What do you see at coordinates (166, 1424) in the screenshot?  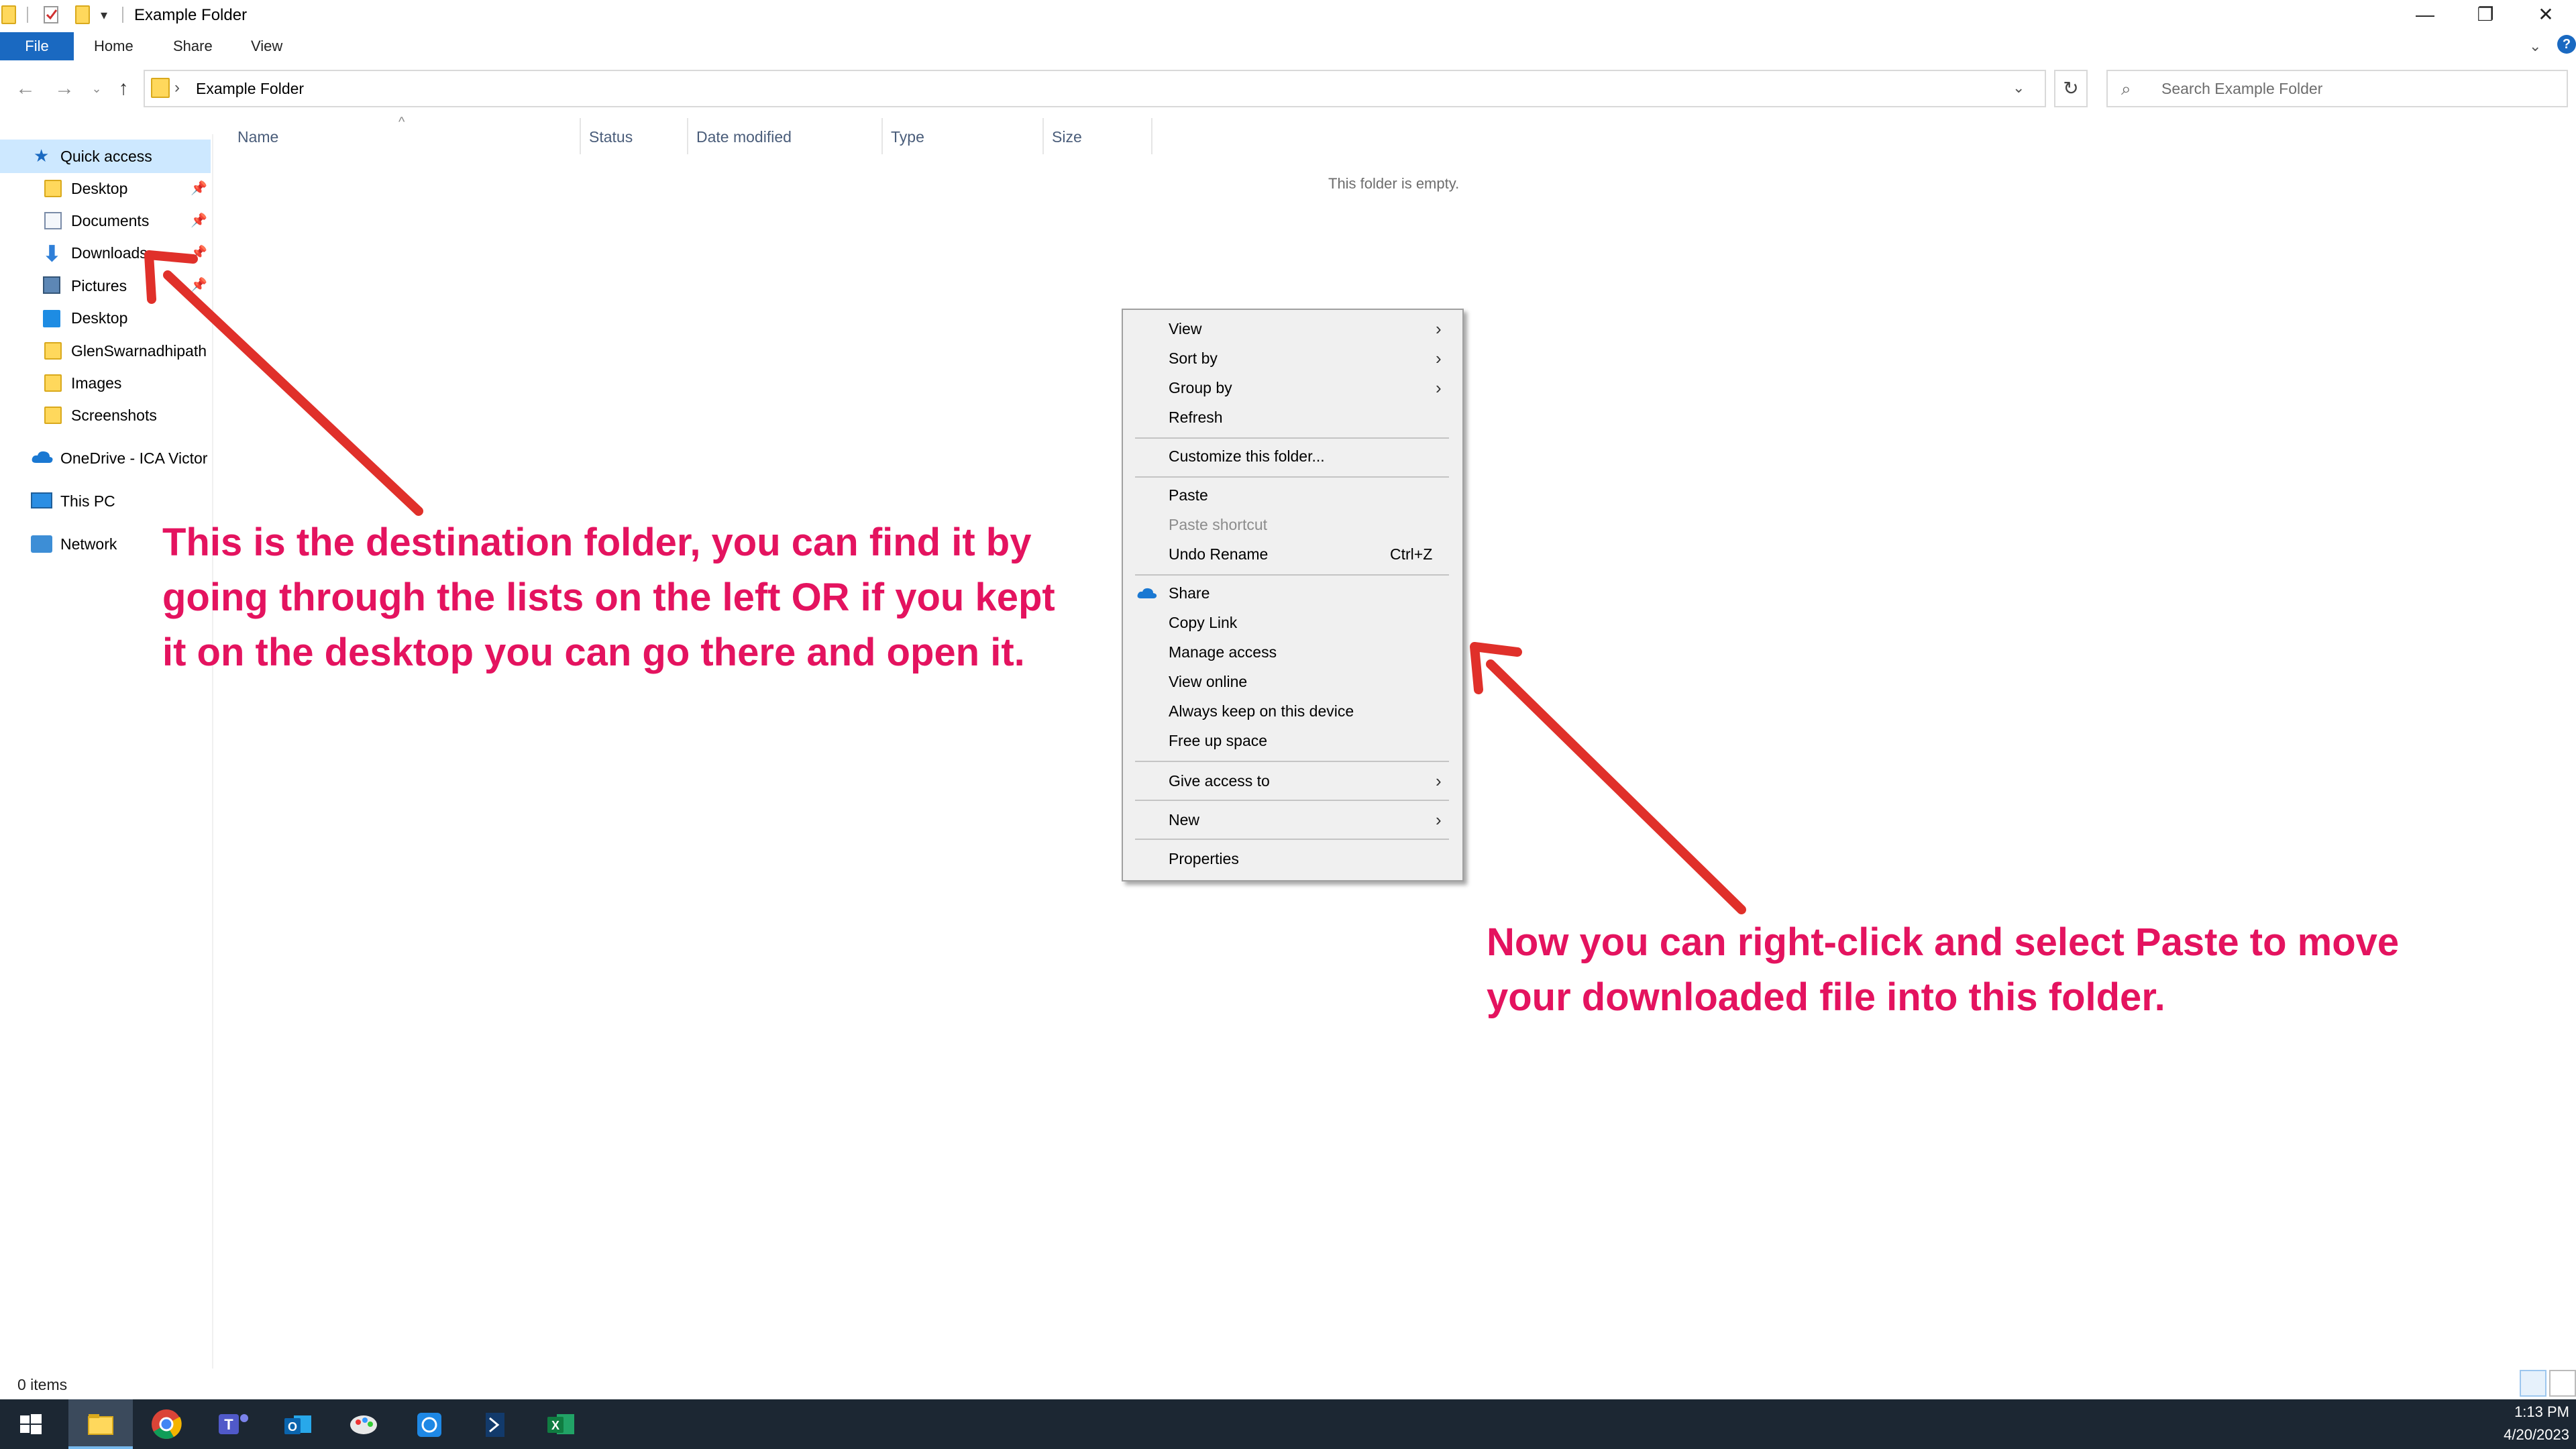 I see `chrome-icon` at bounding box center [166, 1424].